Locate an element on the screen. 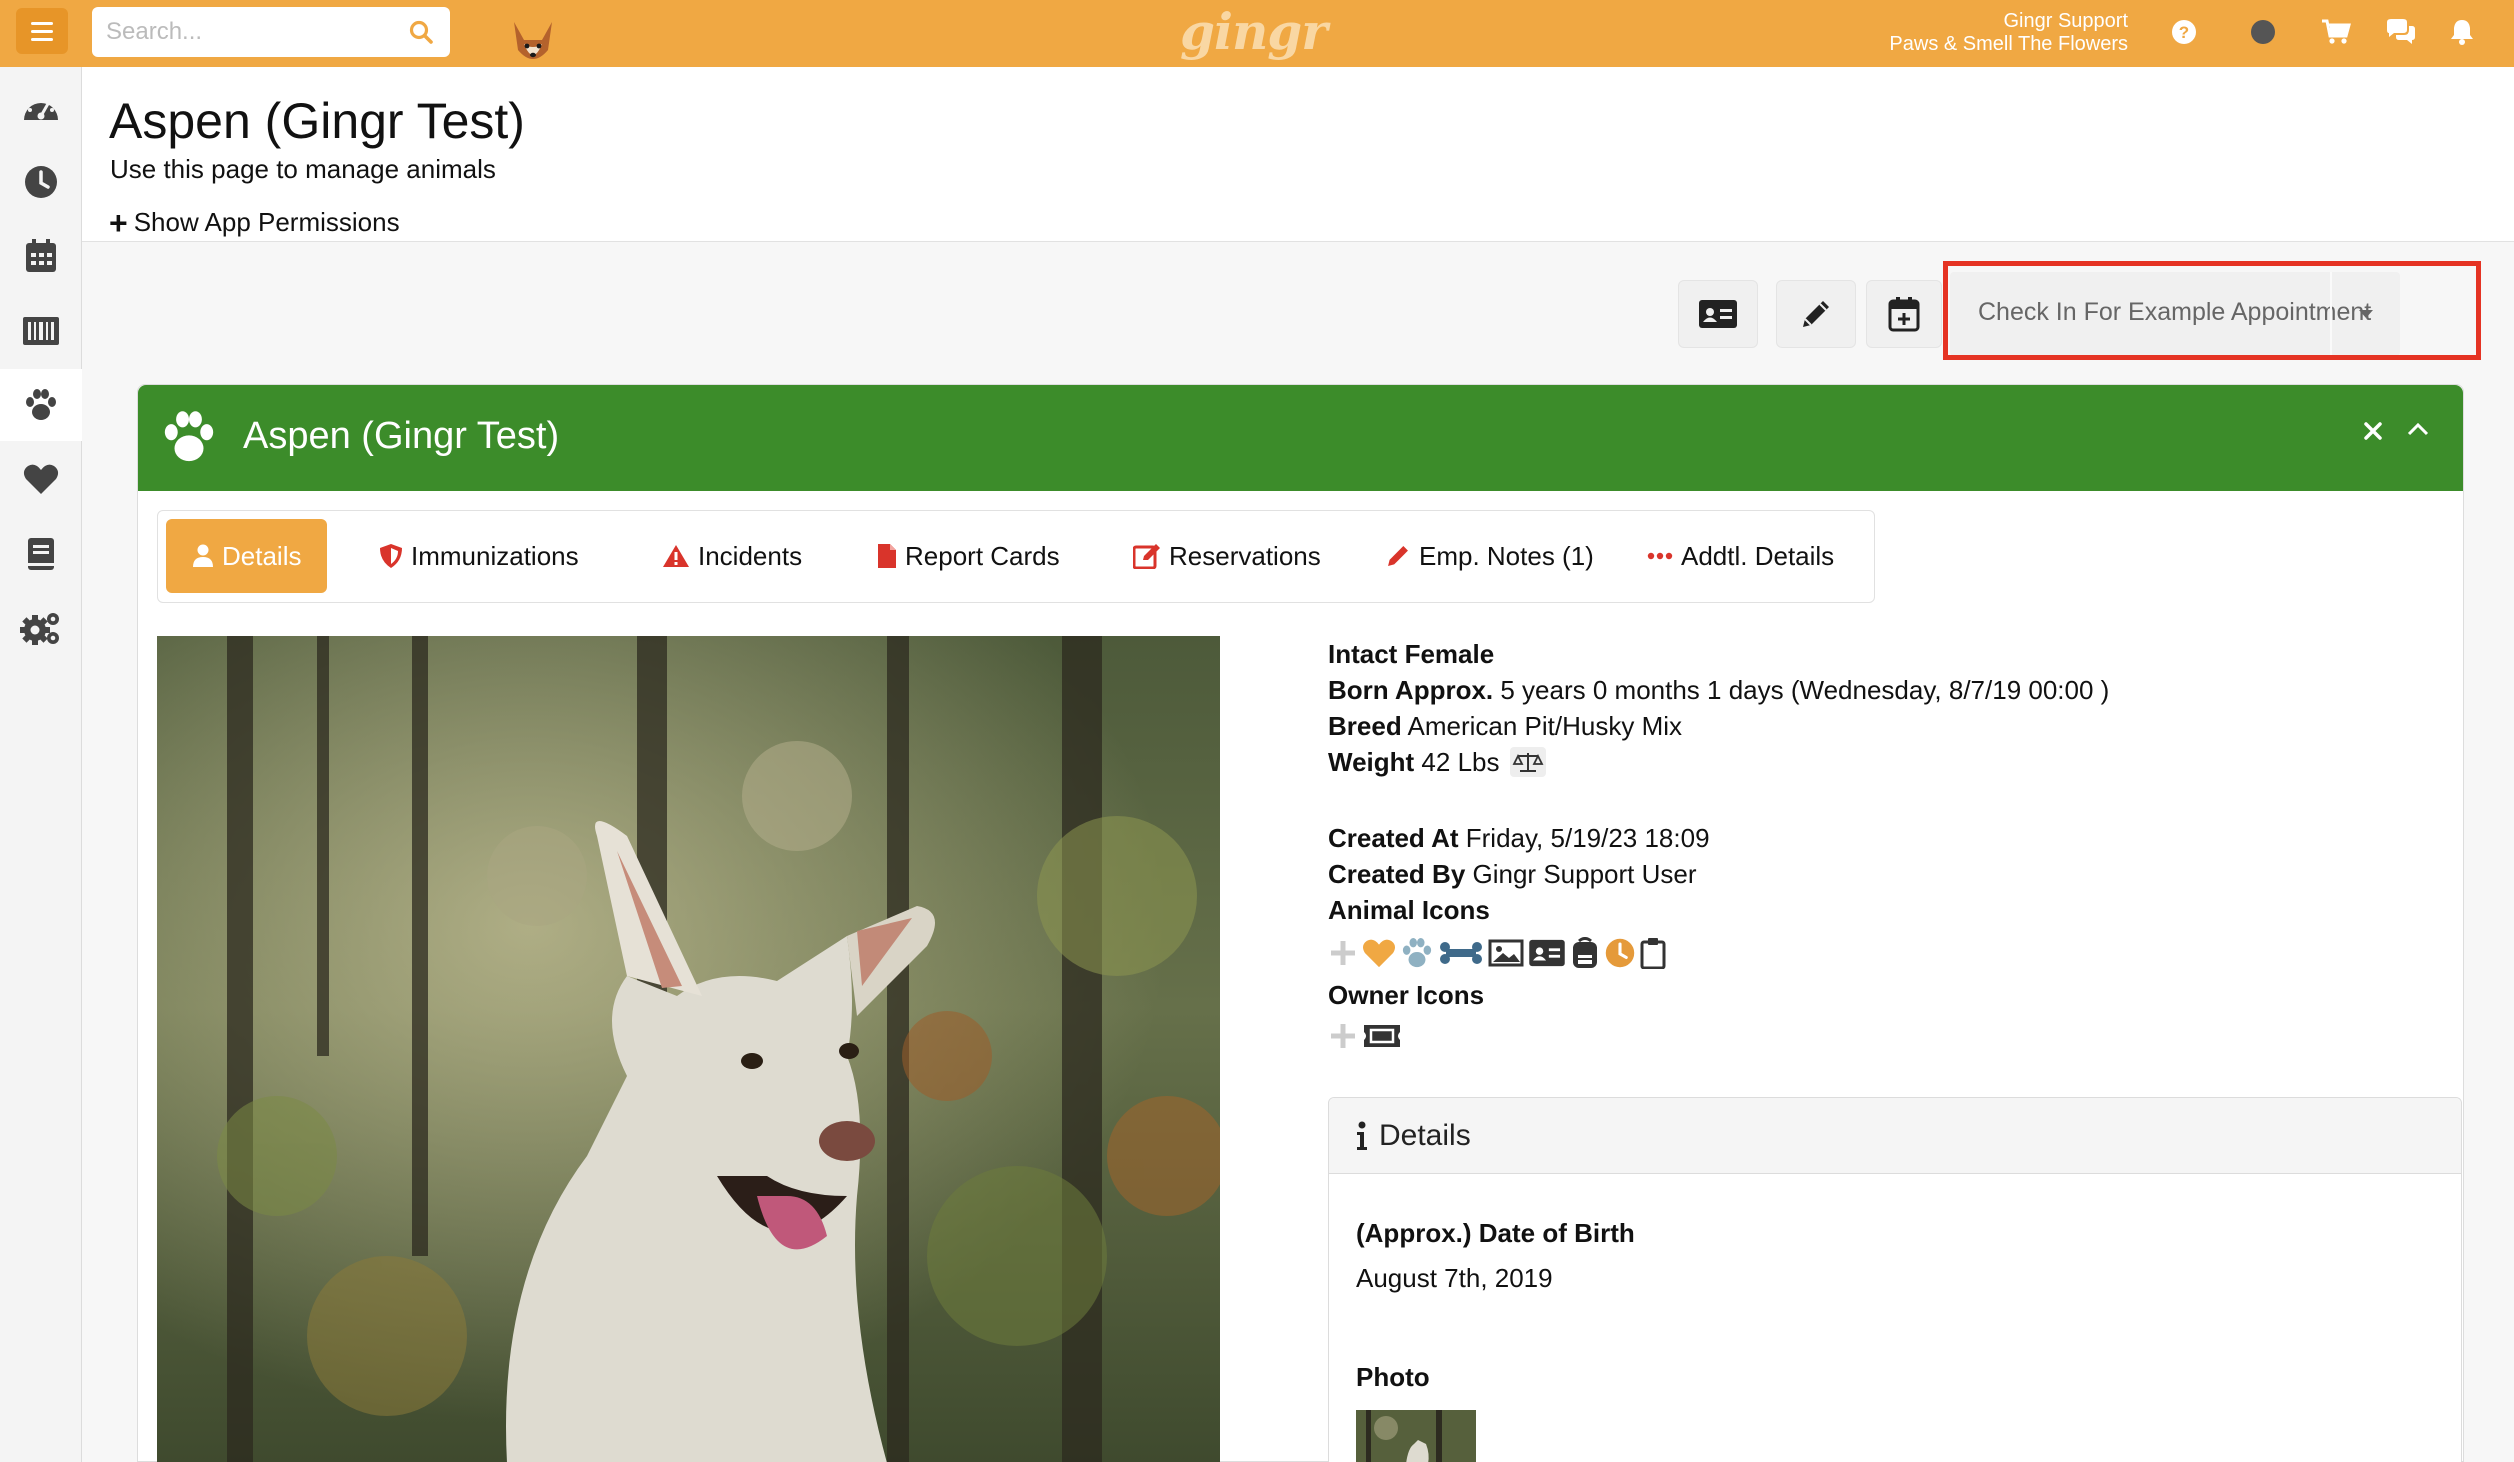 Image resolution: width=2514 pixels, height=1462 pixels. bone-icon is located at coordinates (1461, 953).